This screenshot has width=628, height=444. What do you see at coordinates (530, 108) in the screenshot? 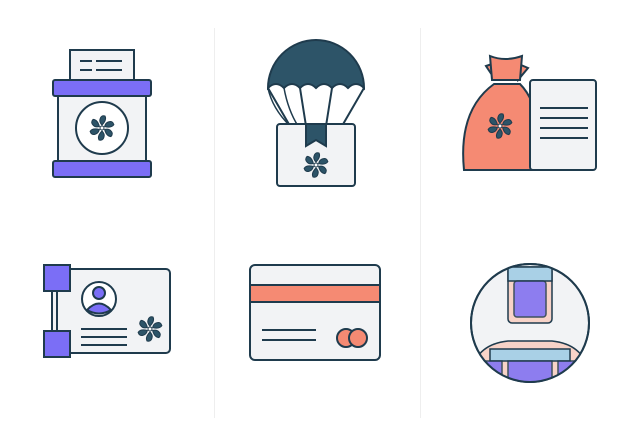
I see `money-bag-document-icon` at bounding box center [530, 108].